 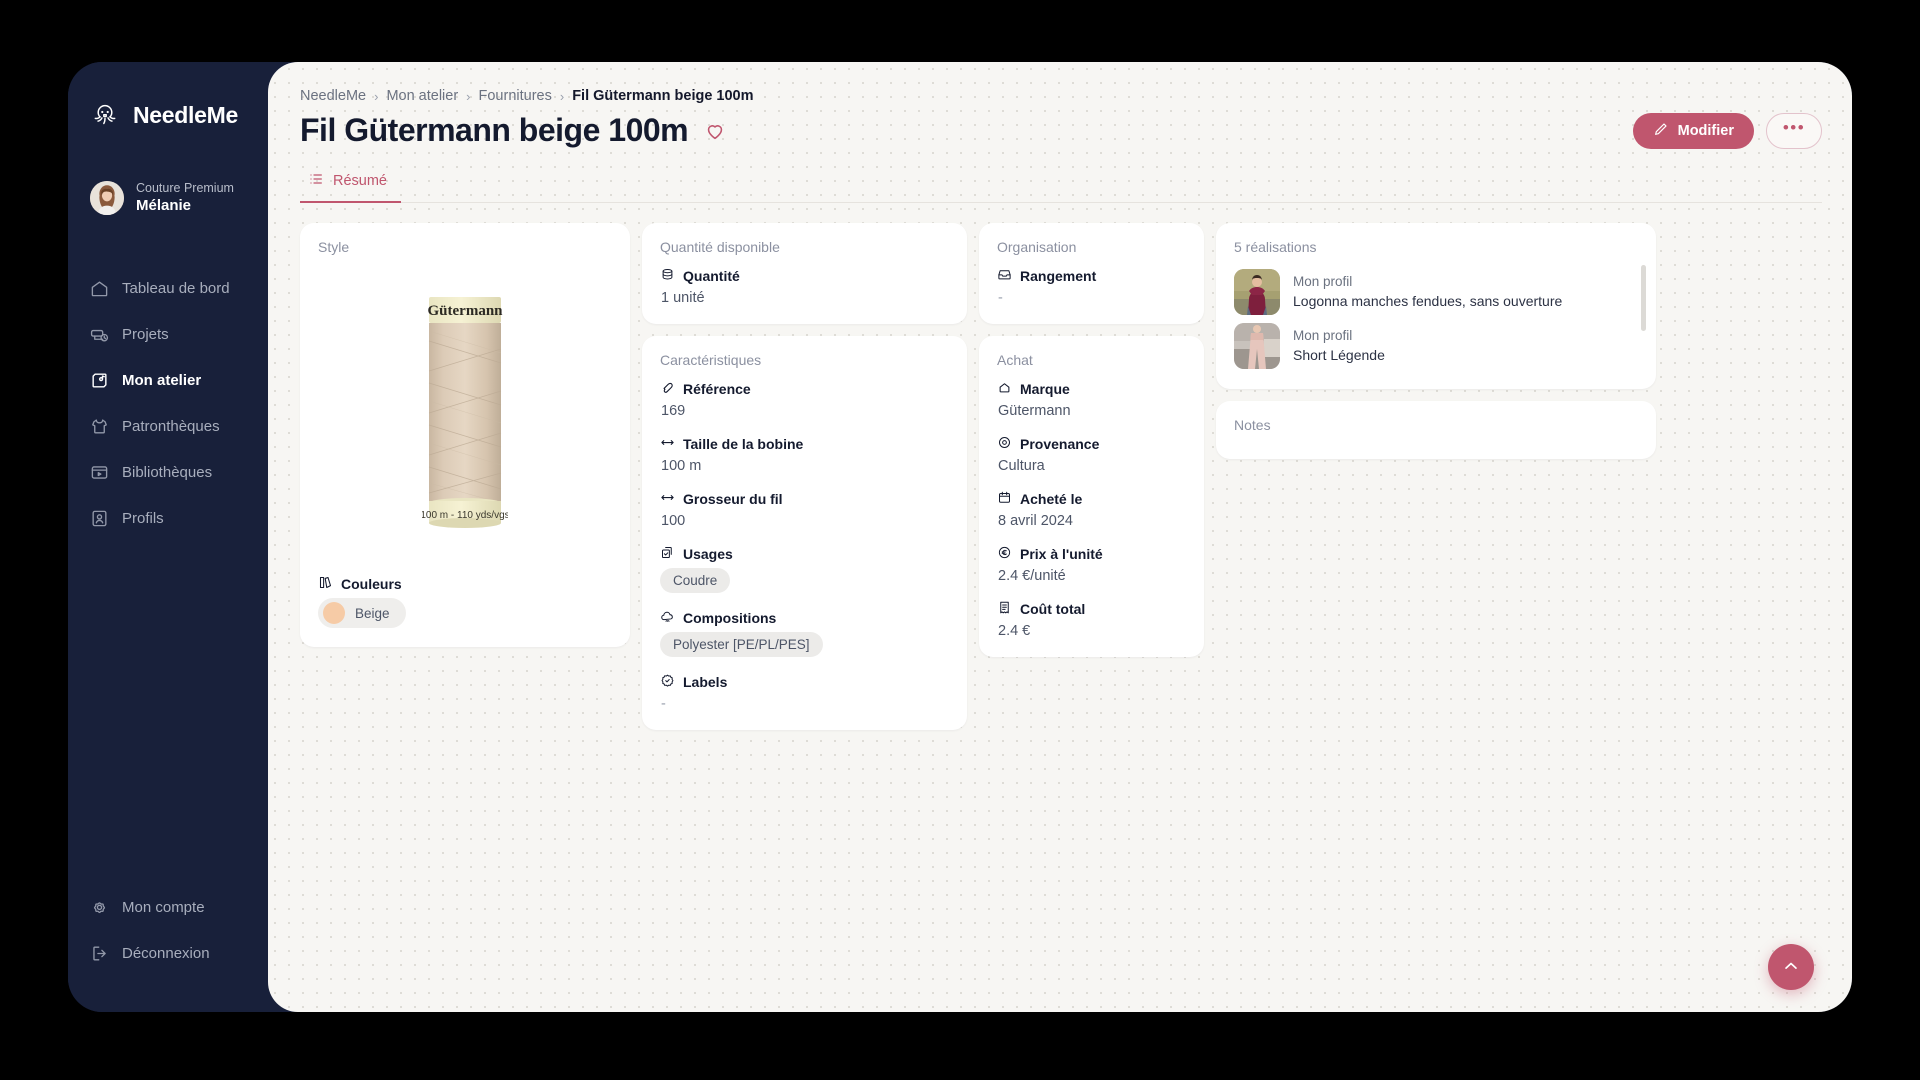 What do you see at coordinates (1091, 564) in the screenshot?
I see `unit-price-field: Prix à l'unité 2.4 €/unité` at bounding box center [1091, 564].